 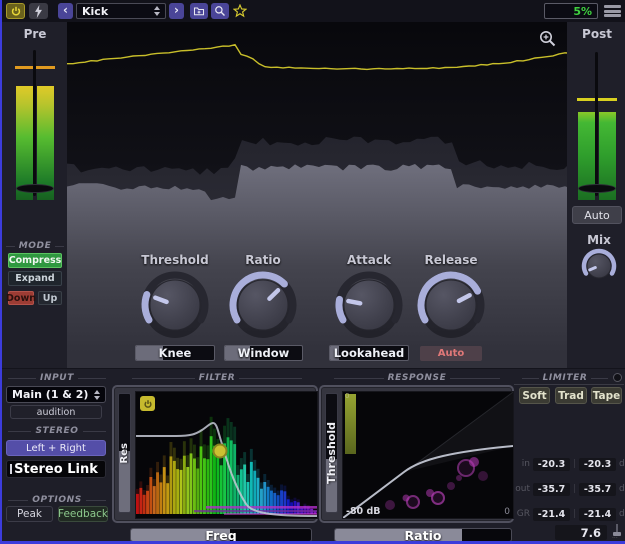 I want to click on limiter-soft-button: Soft, so click(x=534, y=395).